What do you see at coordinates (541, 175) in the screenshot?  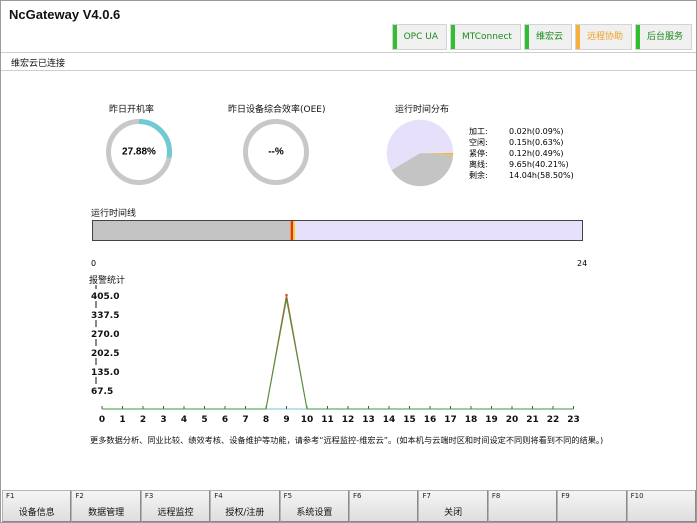 I see `legend-value-remaining: 14.04h(58.50%)` at bounding box center [541, 175].